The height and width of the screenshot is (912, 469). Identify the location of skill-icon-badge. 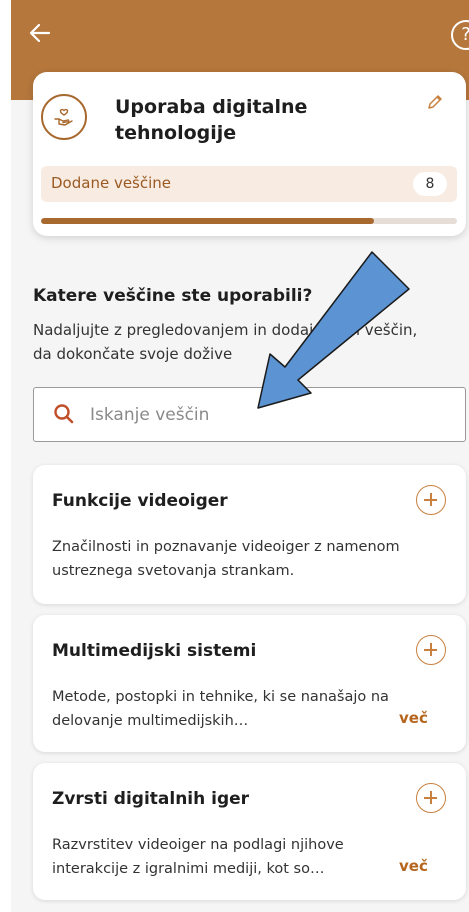
(64, 117).